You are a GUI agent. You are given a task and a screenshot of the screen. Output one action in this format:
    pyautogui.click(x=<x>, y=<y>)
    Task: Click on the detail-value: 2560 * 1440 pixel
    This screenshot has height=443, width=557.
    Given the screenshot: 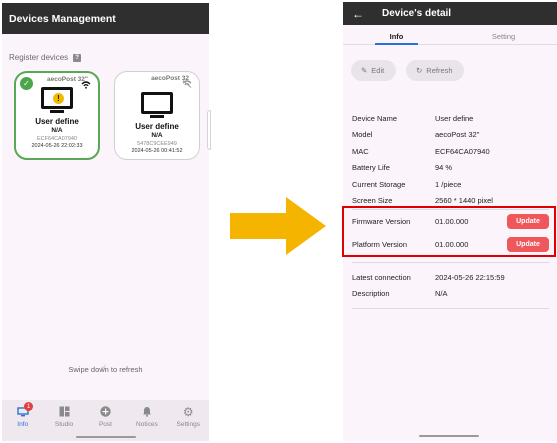 What is the action you would take?
    pyautogui.click(x=464, y=201)
    